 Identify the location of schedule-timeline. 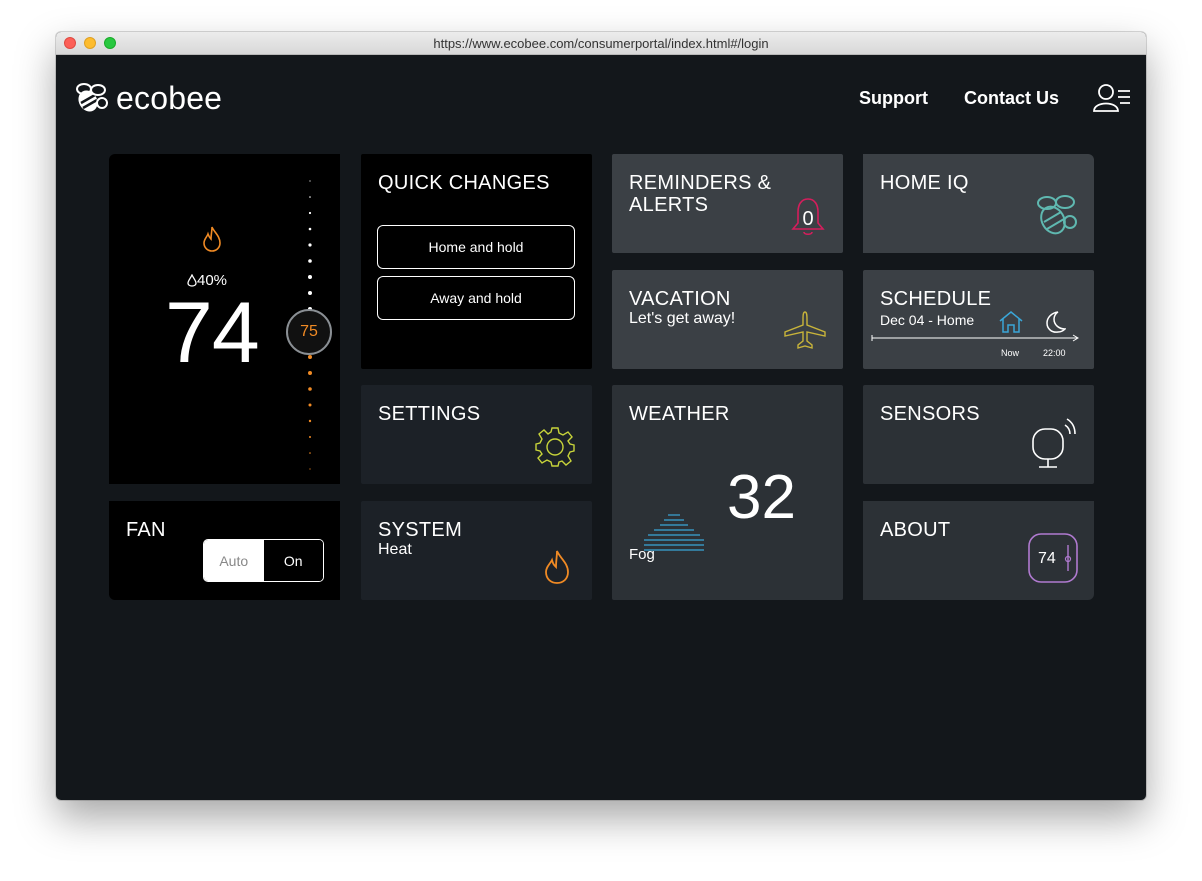
(975, 338).